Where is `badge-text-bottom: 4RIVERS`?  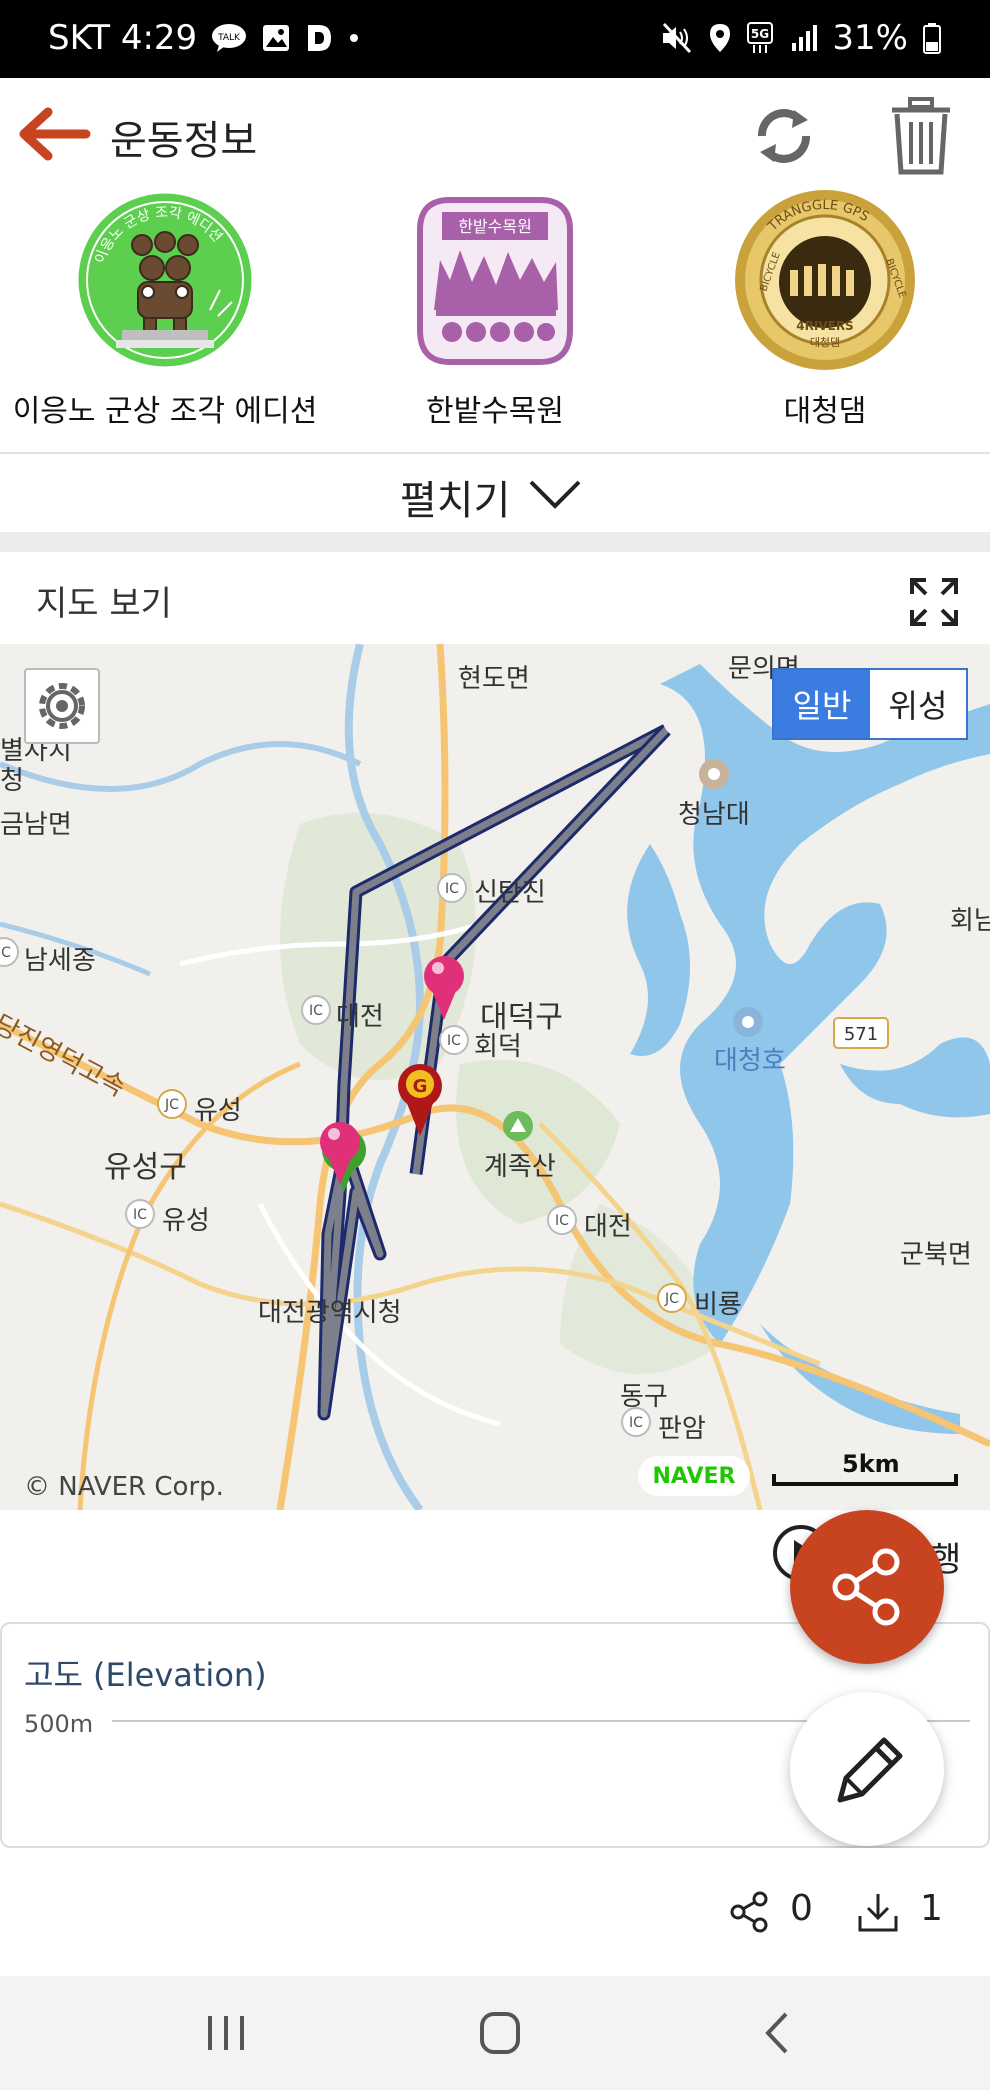 badge-text-bottom: 4RIVERS is located at coordinates (824, 326).